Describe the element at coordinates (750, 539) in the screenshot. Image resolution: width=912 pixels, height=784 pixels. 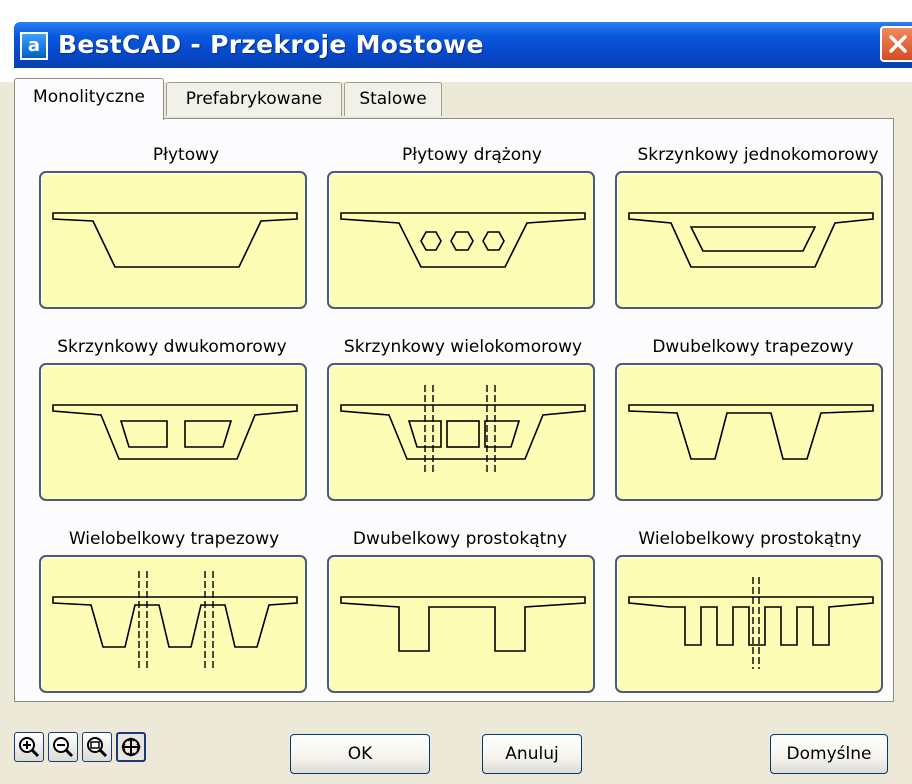
I see `section-label-wielobelkowy-prostokatny: Wielobelkowy prostokątny` at that location.